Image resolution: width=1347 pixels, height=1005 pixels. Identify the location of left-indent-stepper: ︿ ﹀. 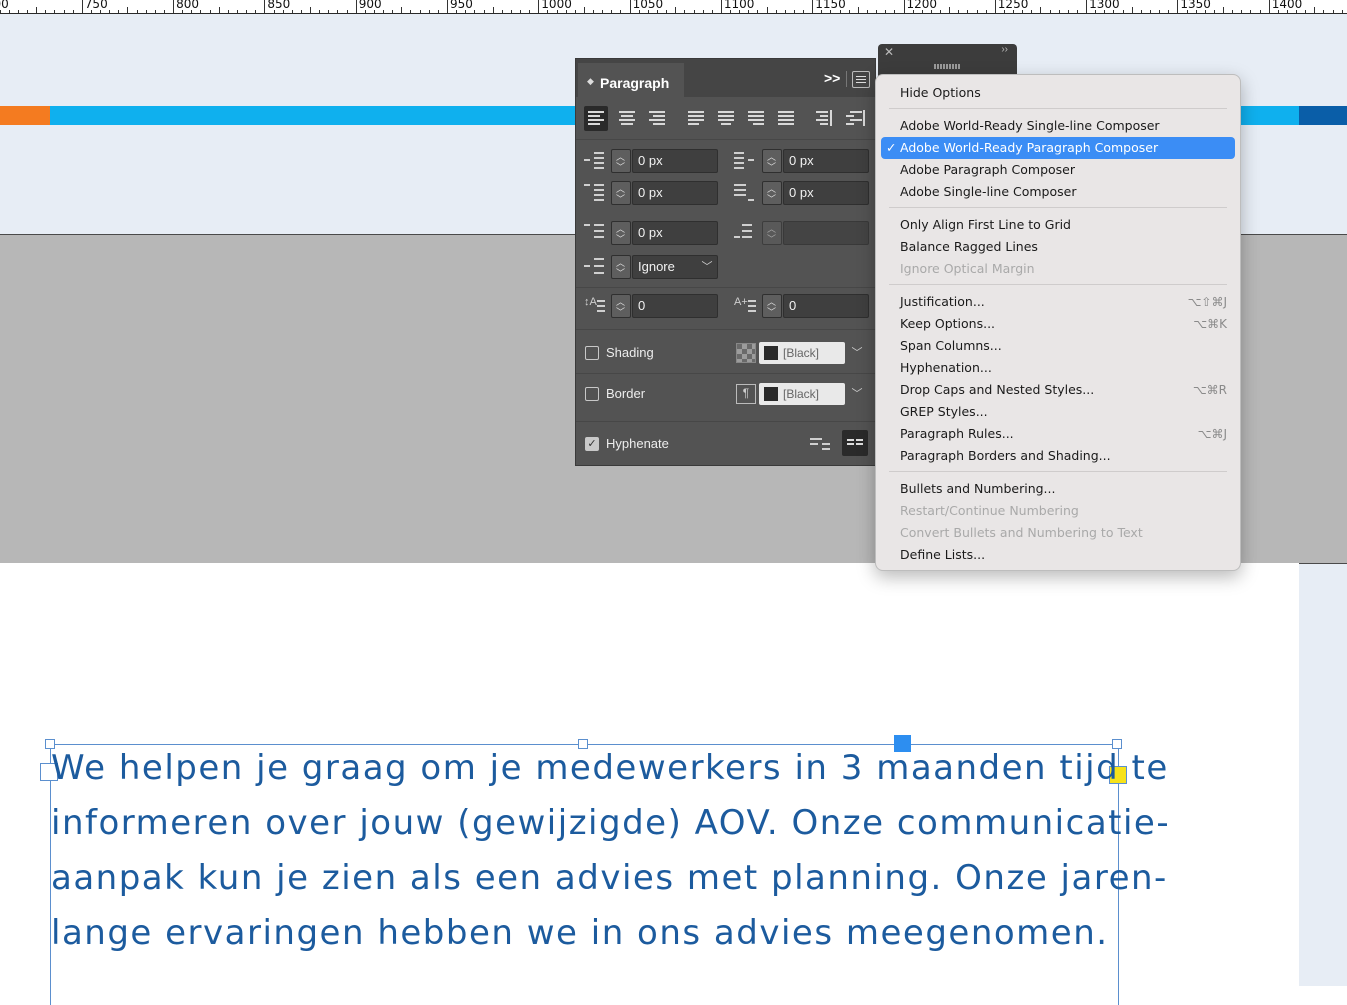
(621, 161).